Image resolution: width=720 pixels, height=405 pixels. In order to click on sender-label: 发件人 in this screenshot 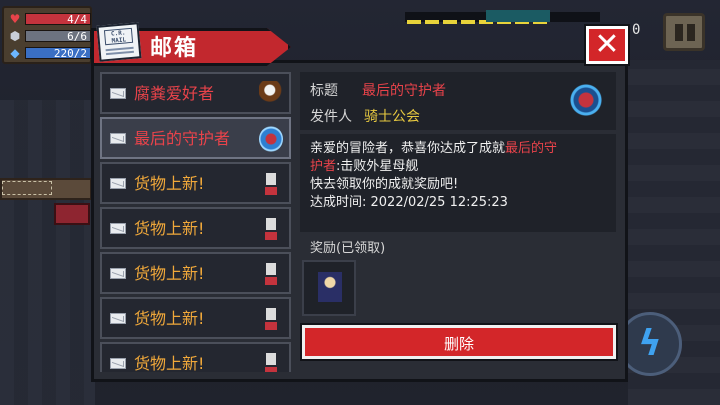, I will do `click(331, 117)`.